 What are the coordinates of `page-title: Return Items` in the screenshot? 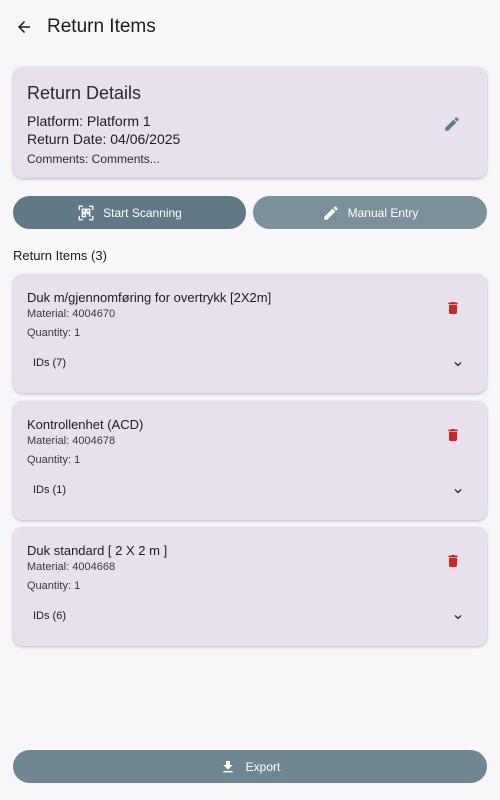 It's located at (101, 26).